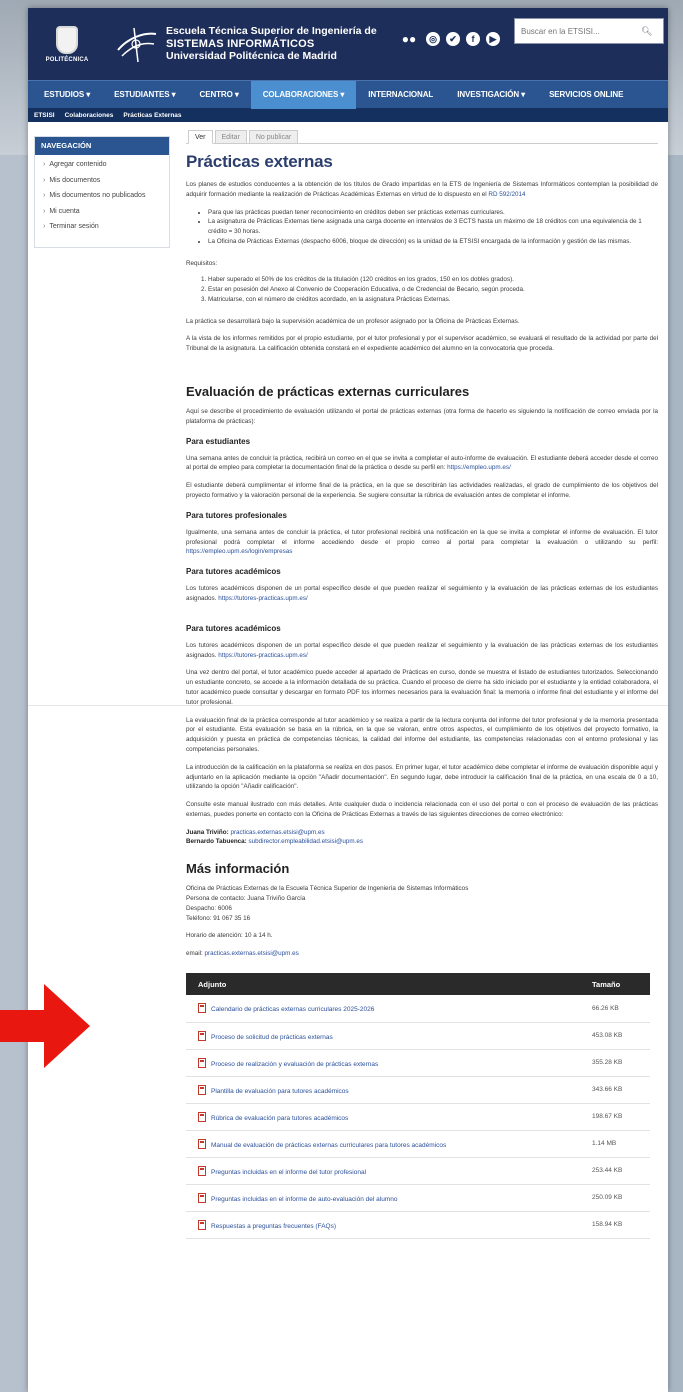 This screenshot has height=1392, width=683. What do you see at coordinates (273, 137) in the screenshot?
I see `tab-unpublish: No publicar` at bounding box center [273, 137].